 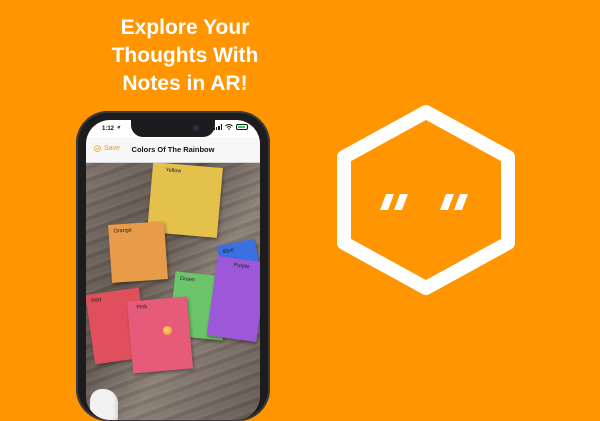 What do you see at coordinates (173, 171) in the screenshot?
I see `note-label: Yellow` at bounding box center [173, 171].